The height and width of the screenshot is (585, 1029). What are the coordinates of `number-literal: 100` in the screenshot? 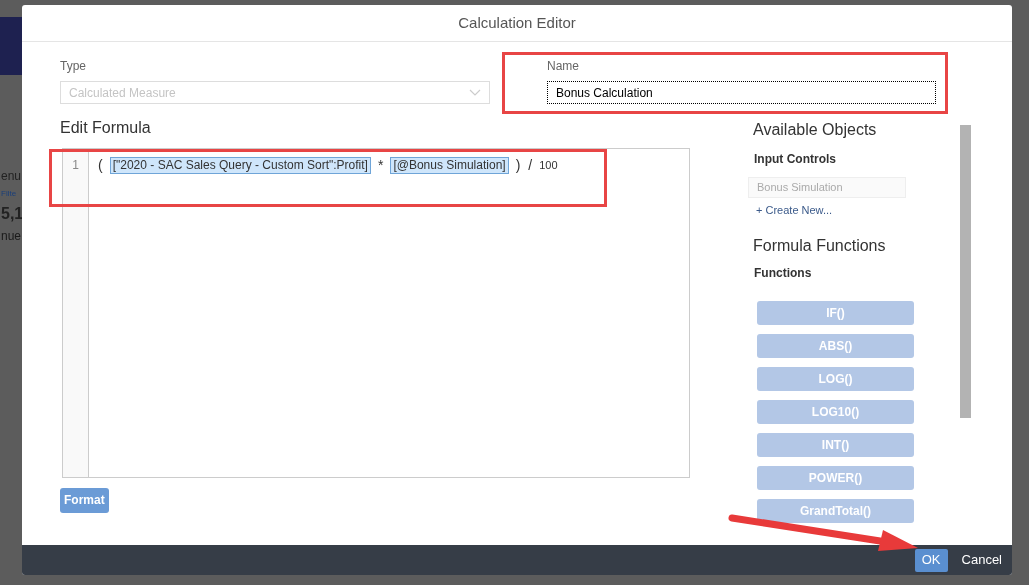 It's located at (548, 165).